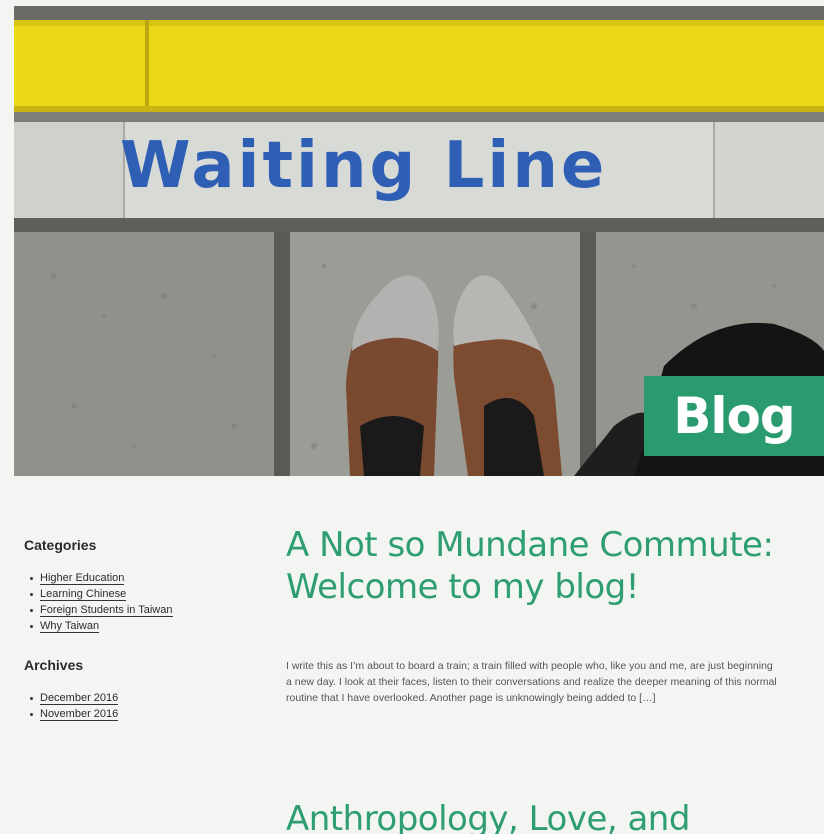  What do you see at coordinates (79, 714) in the screenshot?
I see `archive-link-november-2016: November 2016` at bounding box center [79, 714].